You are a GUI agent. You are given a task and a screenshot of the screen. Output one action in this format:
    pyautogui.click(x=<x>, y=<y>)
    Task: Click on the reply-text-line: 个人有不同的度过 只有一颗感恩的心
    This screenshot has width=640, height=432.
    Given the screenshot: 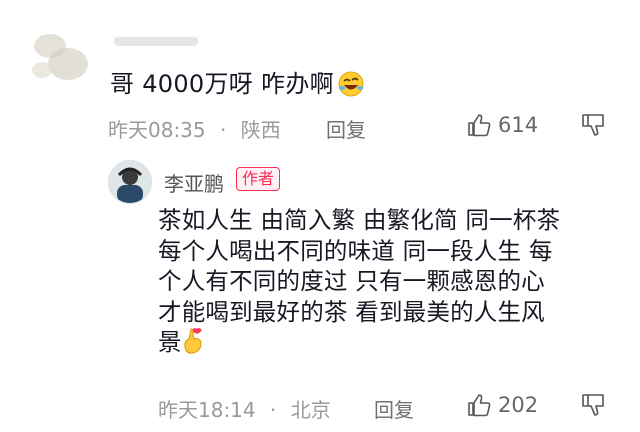 What is the action you would take?
    pyautogui.click(x=351, y=281)
    